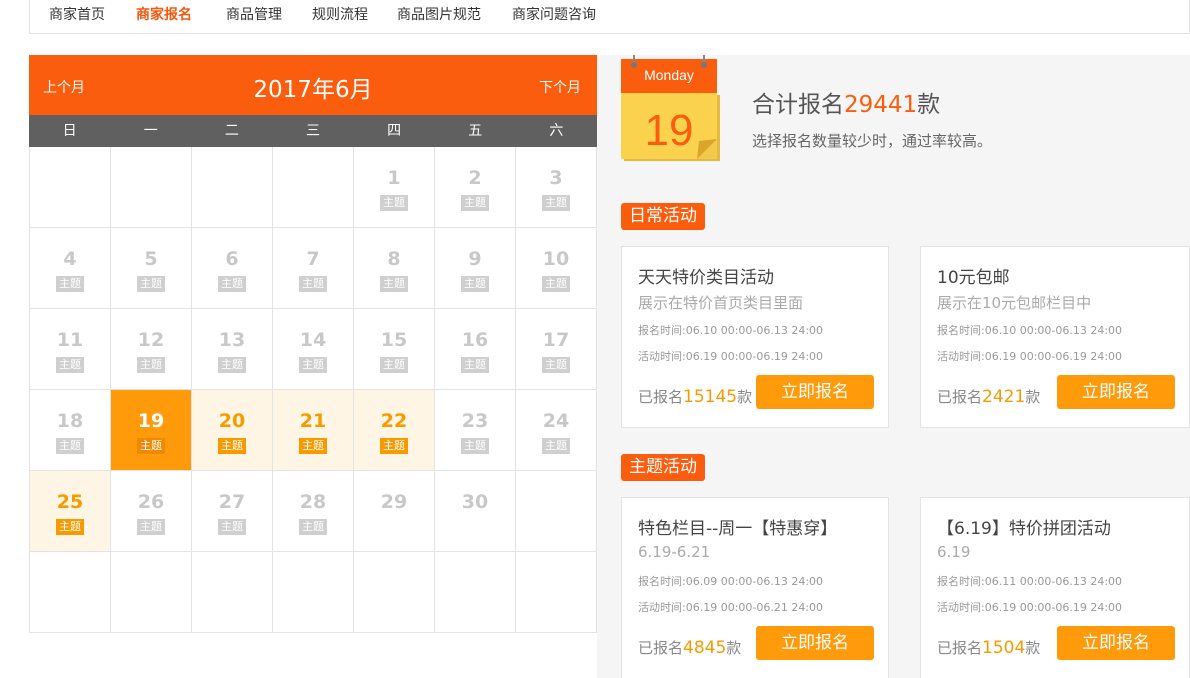  Describe the element at coordinates (846, 102) in the screenshot. I see `summary-title: 合计报名29441款` at that location.